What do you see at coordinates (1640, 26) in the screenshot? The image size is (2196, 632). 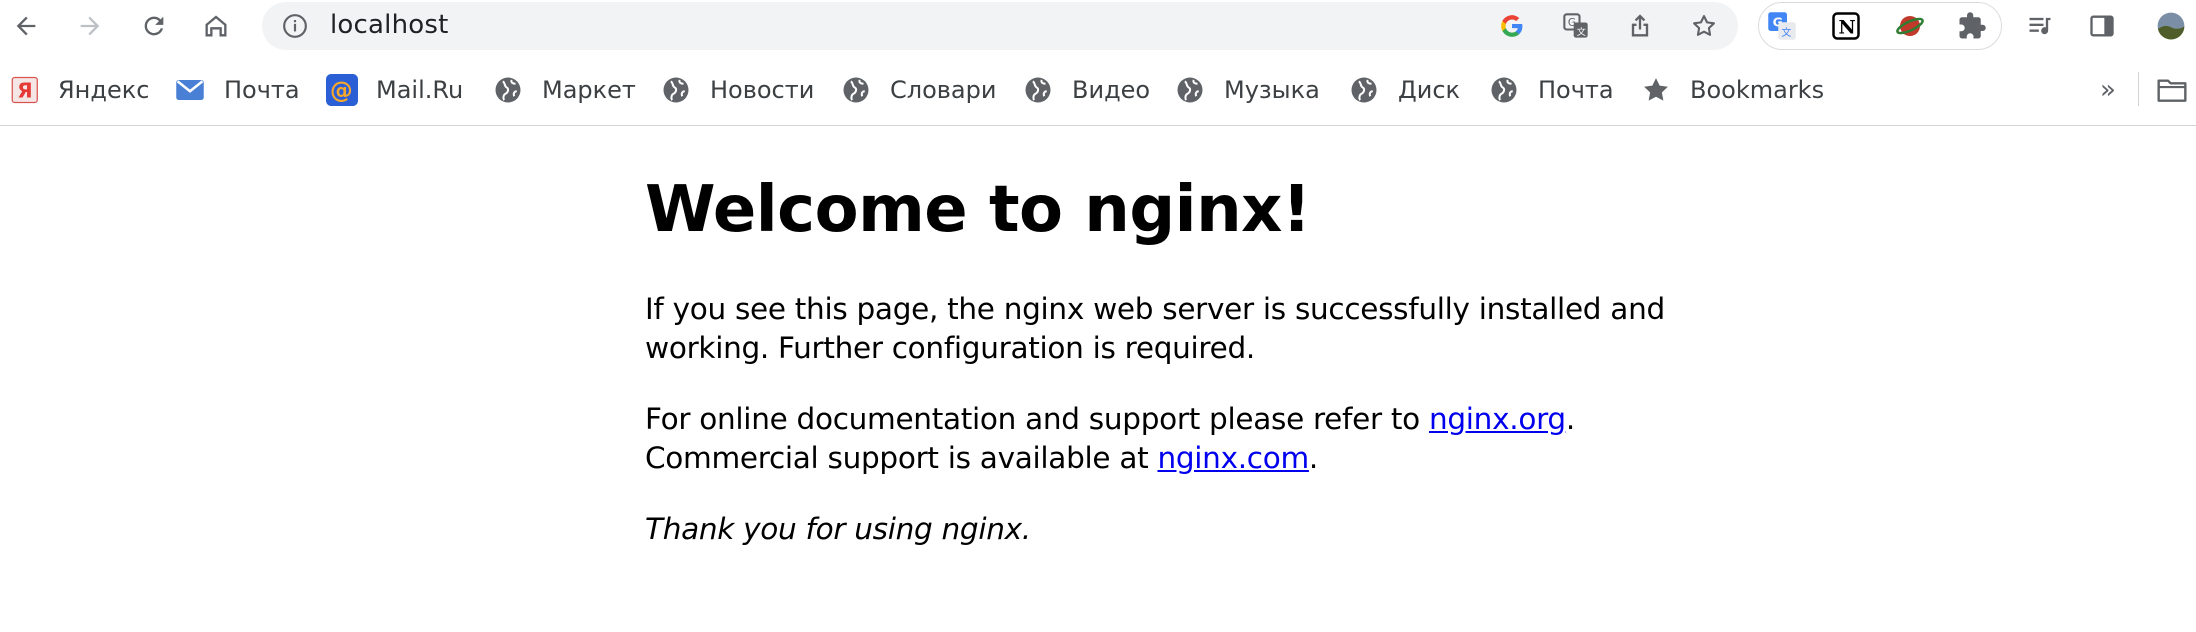 I see `share-icon` at bounding box center [1640, 26].